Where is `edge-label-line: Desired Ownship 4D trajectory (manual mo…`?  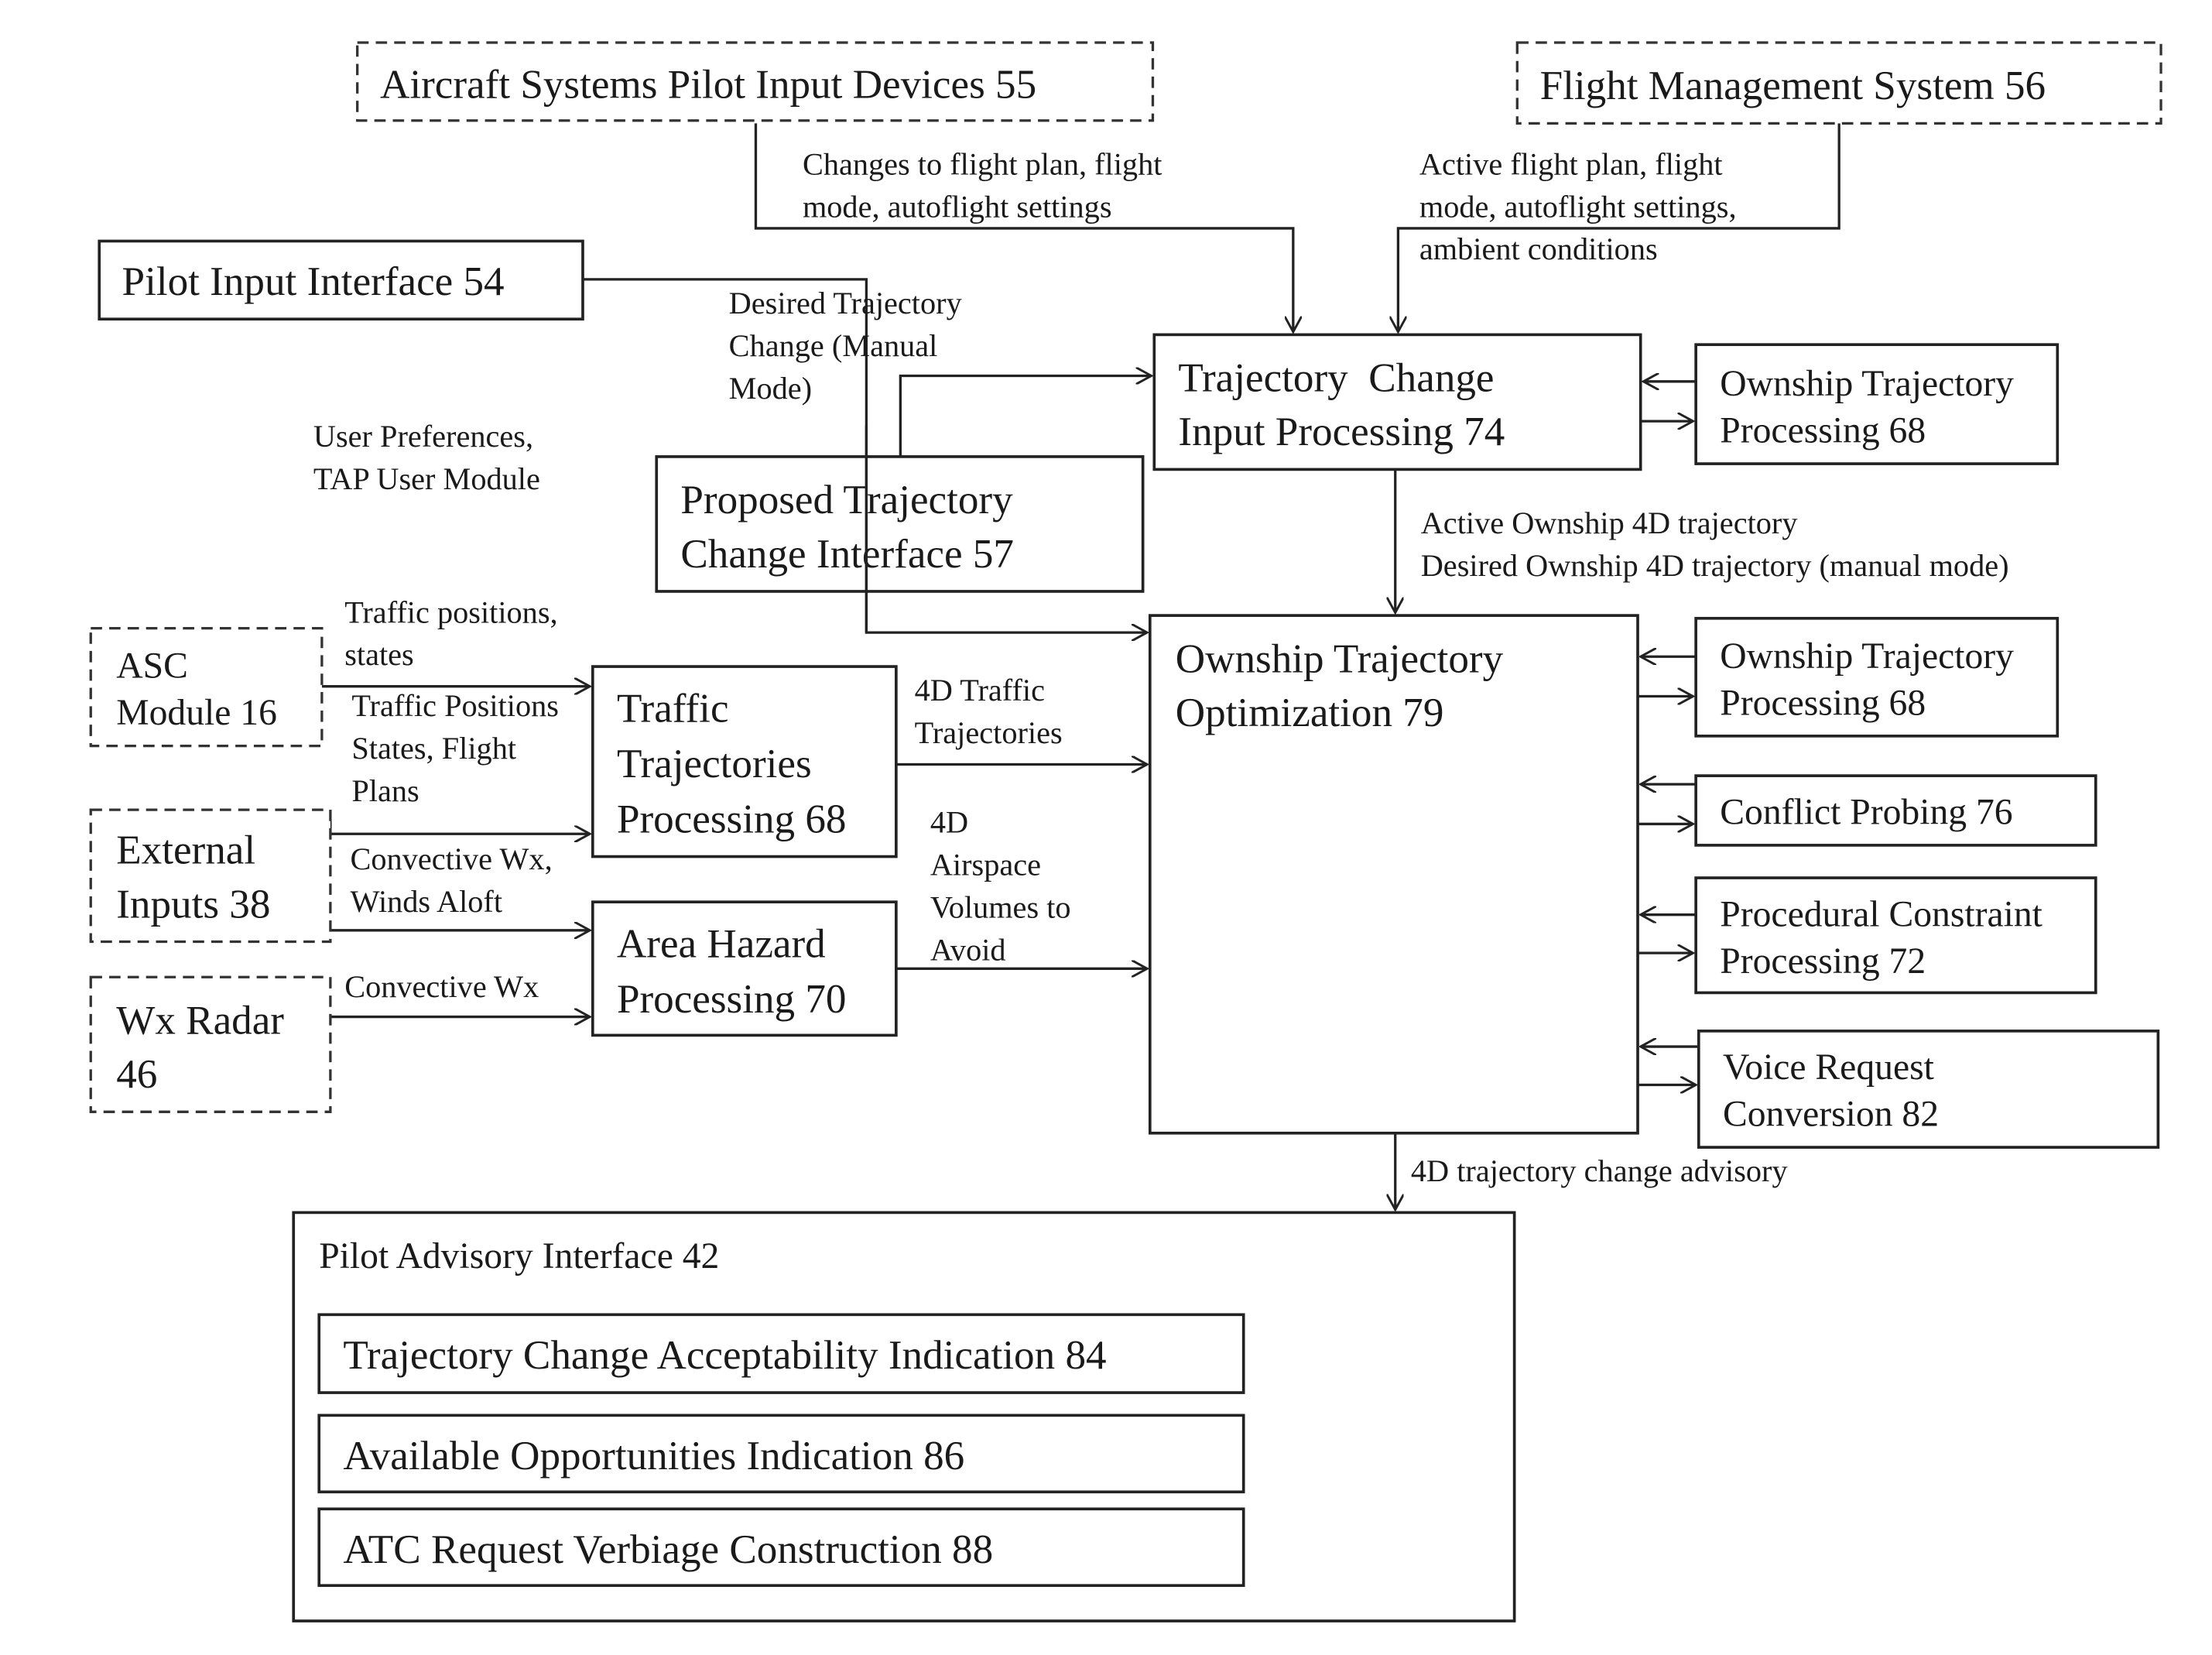
edge-label-line: Desired Ownship 4D trajectory (manual mo… is located at coordinates (1715, 565).